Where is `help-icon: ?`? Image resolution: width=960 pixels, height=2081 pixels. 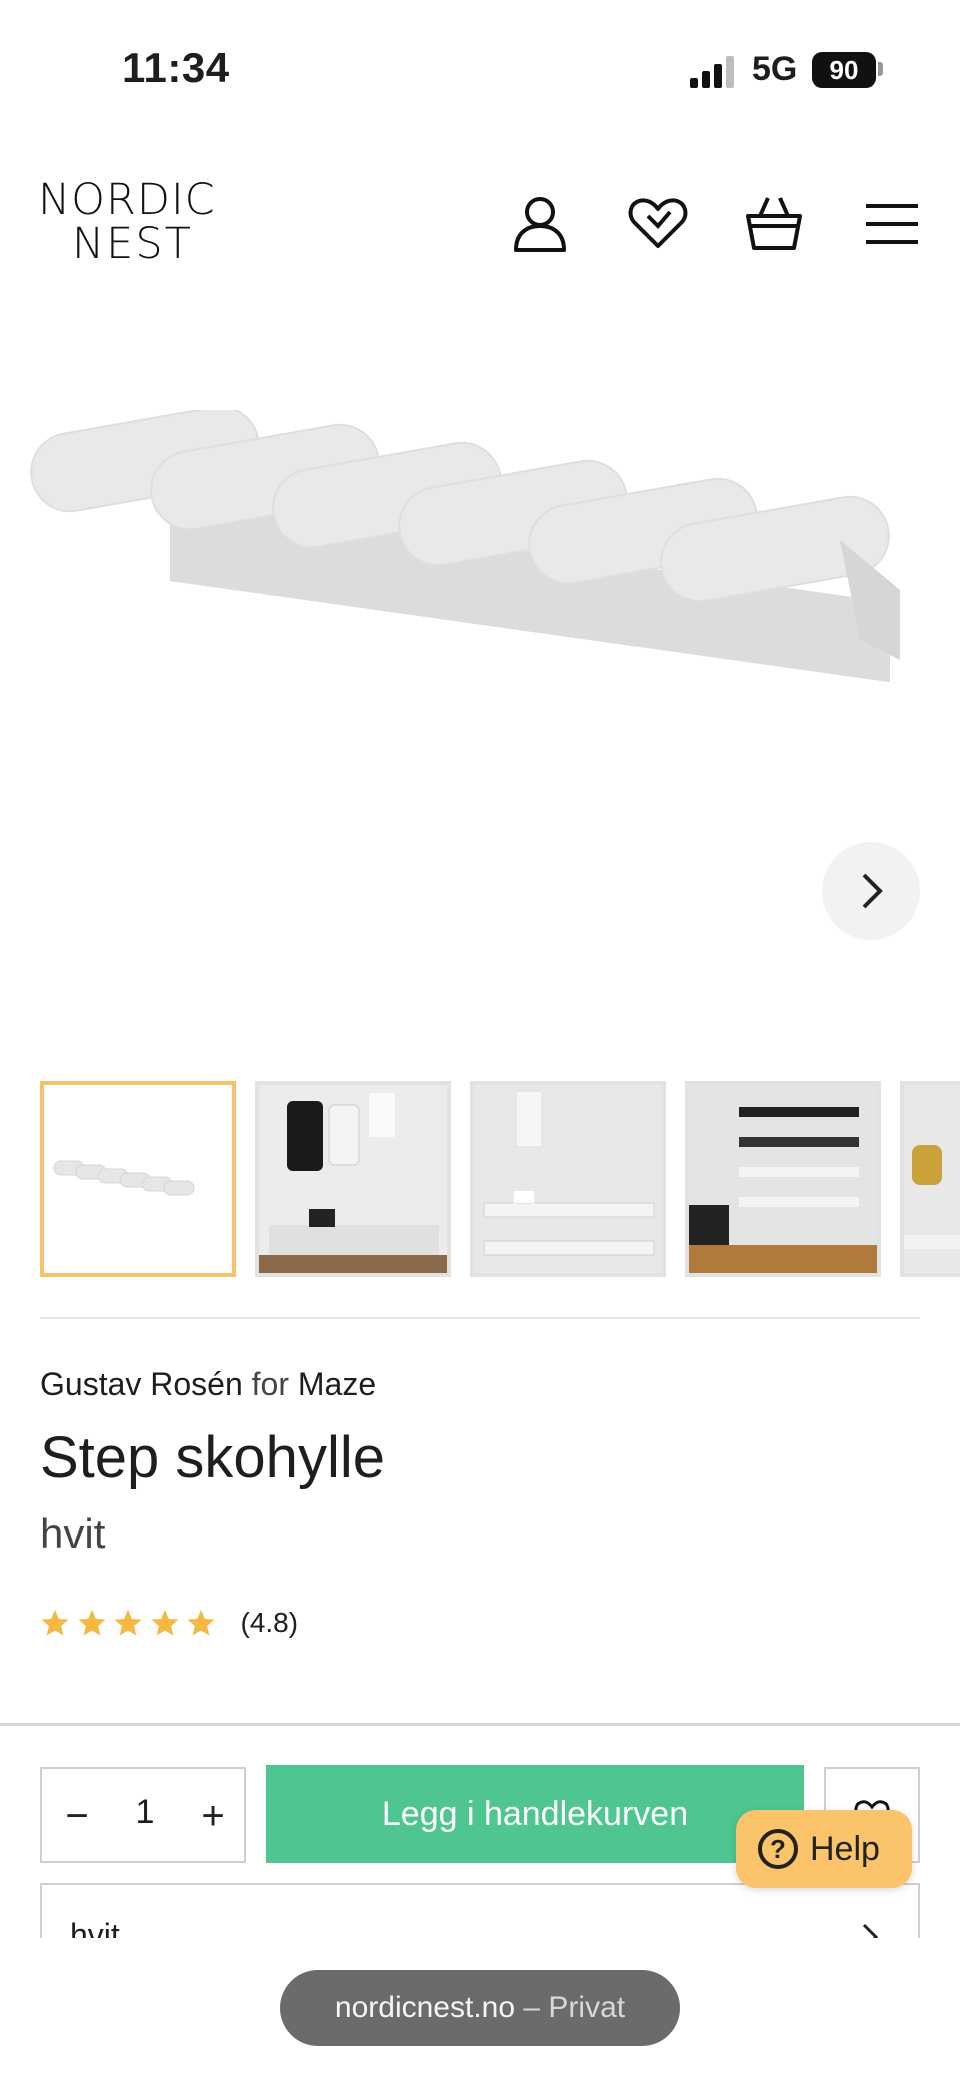
help-icon: ? is located at coordinates (778, 1849).